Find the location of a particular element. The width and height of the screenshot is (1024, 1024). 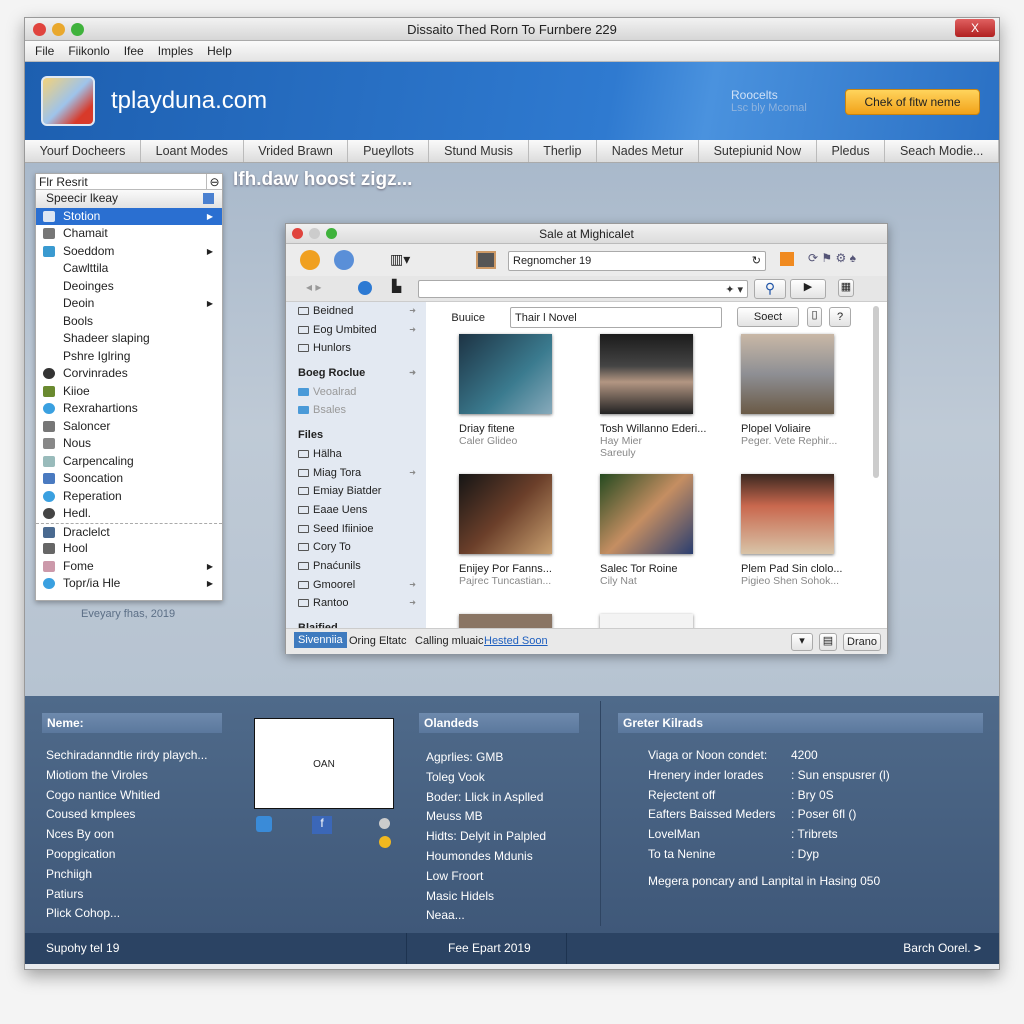

menu-item: Reperation is located at coordinates (129, 497).